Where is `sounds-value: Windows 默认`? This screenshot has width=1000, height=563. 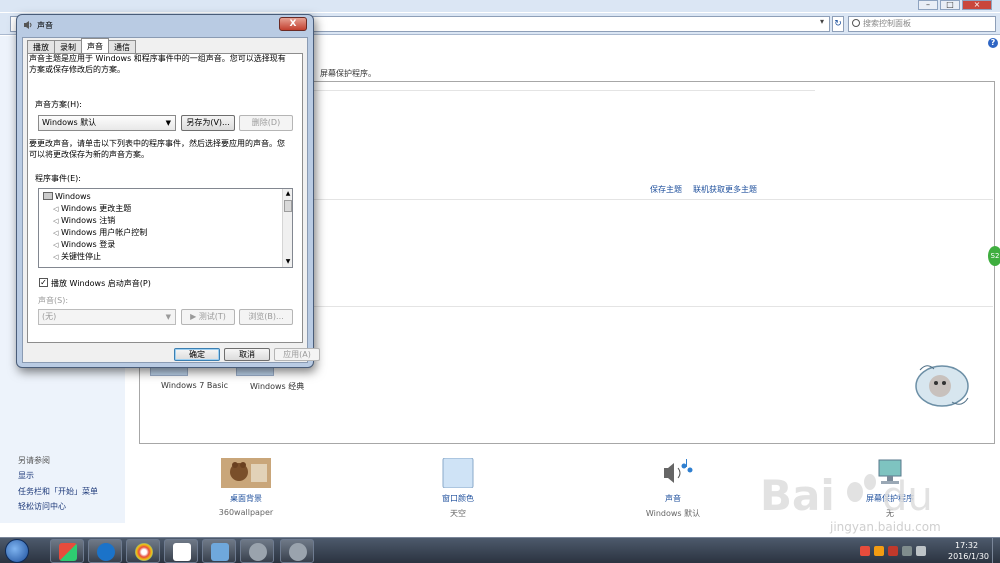
sounds-value: Windows 默认 is located at coordinates (673, 513).